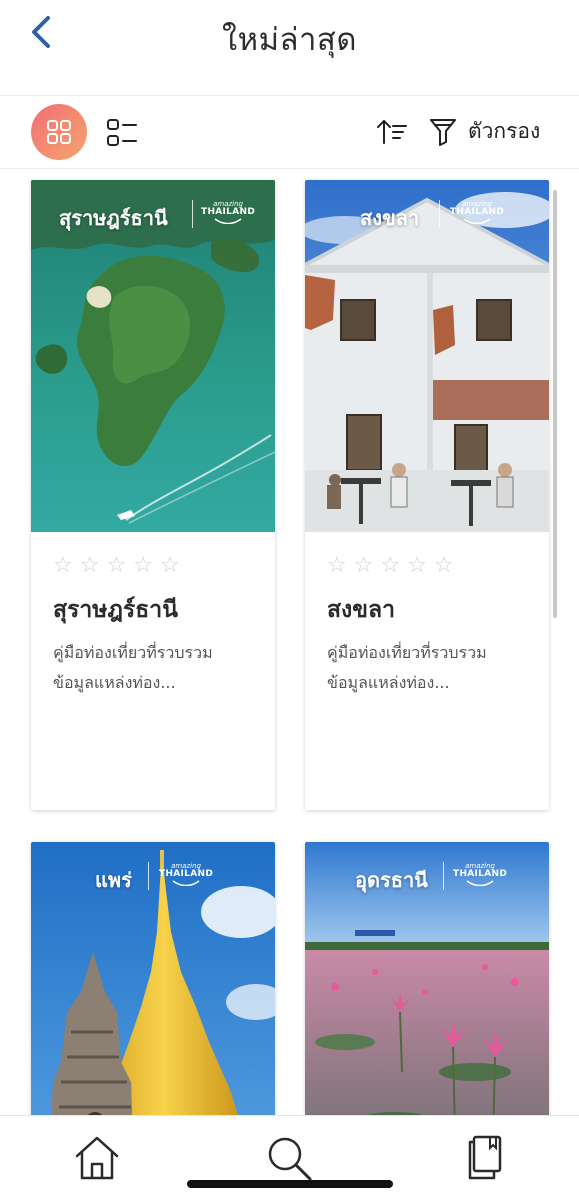 The height and width of the screenshot is (1200, 579). I want to click on cover-title: สงขลา, so click(390, 218).